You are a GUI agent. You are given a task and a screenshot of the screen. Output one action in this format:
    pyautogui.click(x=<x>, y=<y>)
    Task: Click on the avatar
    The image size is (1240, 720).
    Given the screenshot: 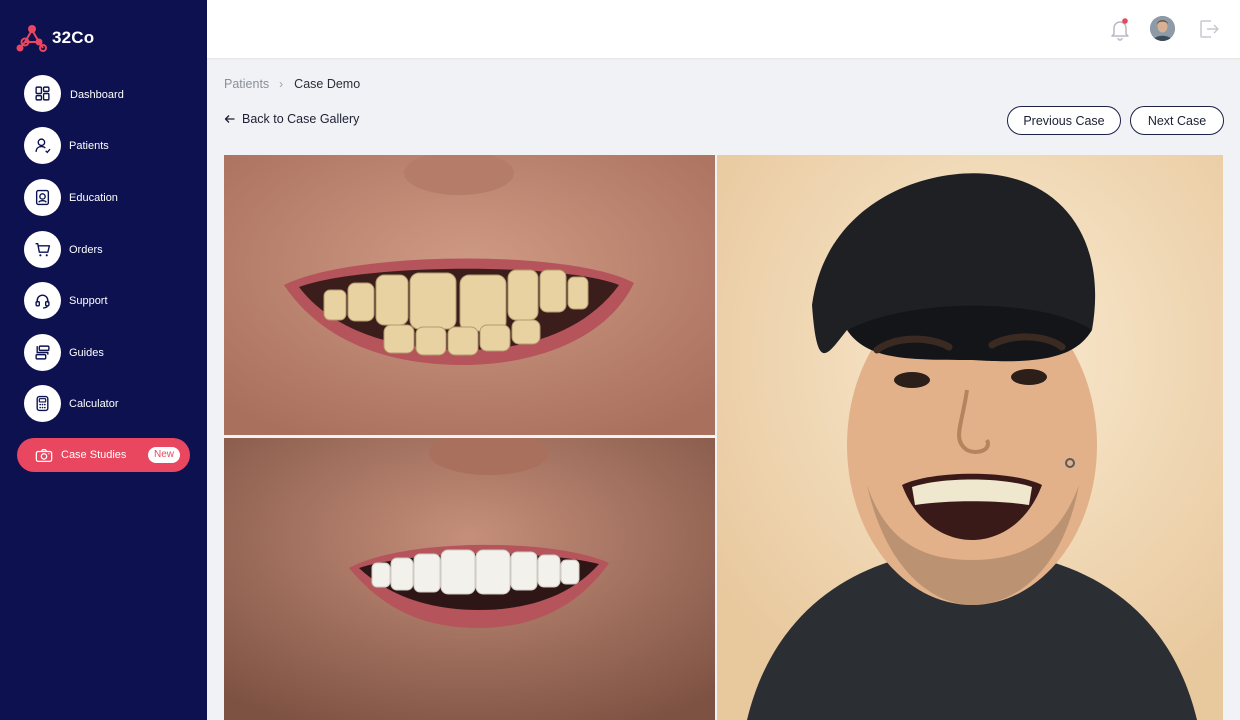 What is the action you would take?
    pyautogui.click(x=1162, y=28)
    